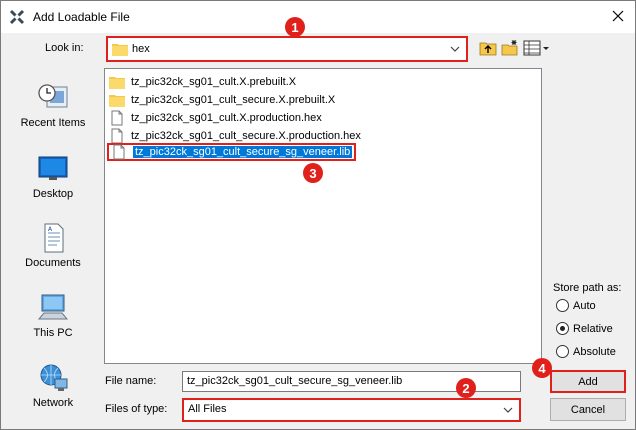 This screenshot has width=636, height=430. Describe the element at coordinates (207, 409) in the screenshot. I see `files-of-type-value: All Files` at that location.